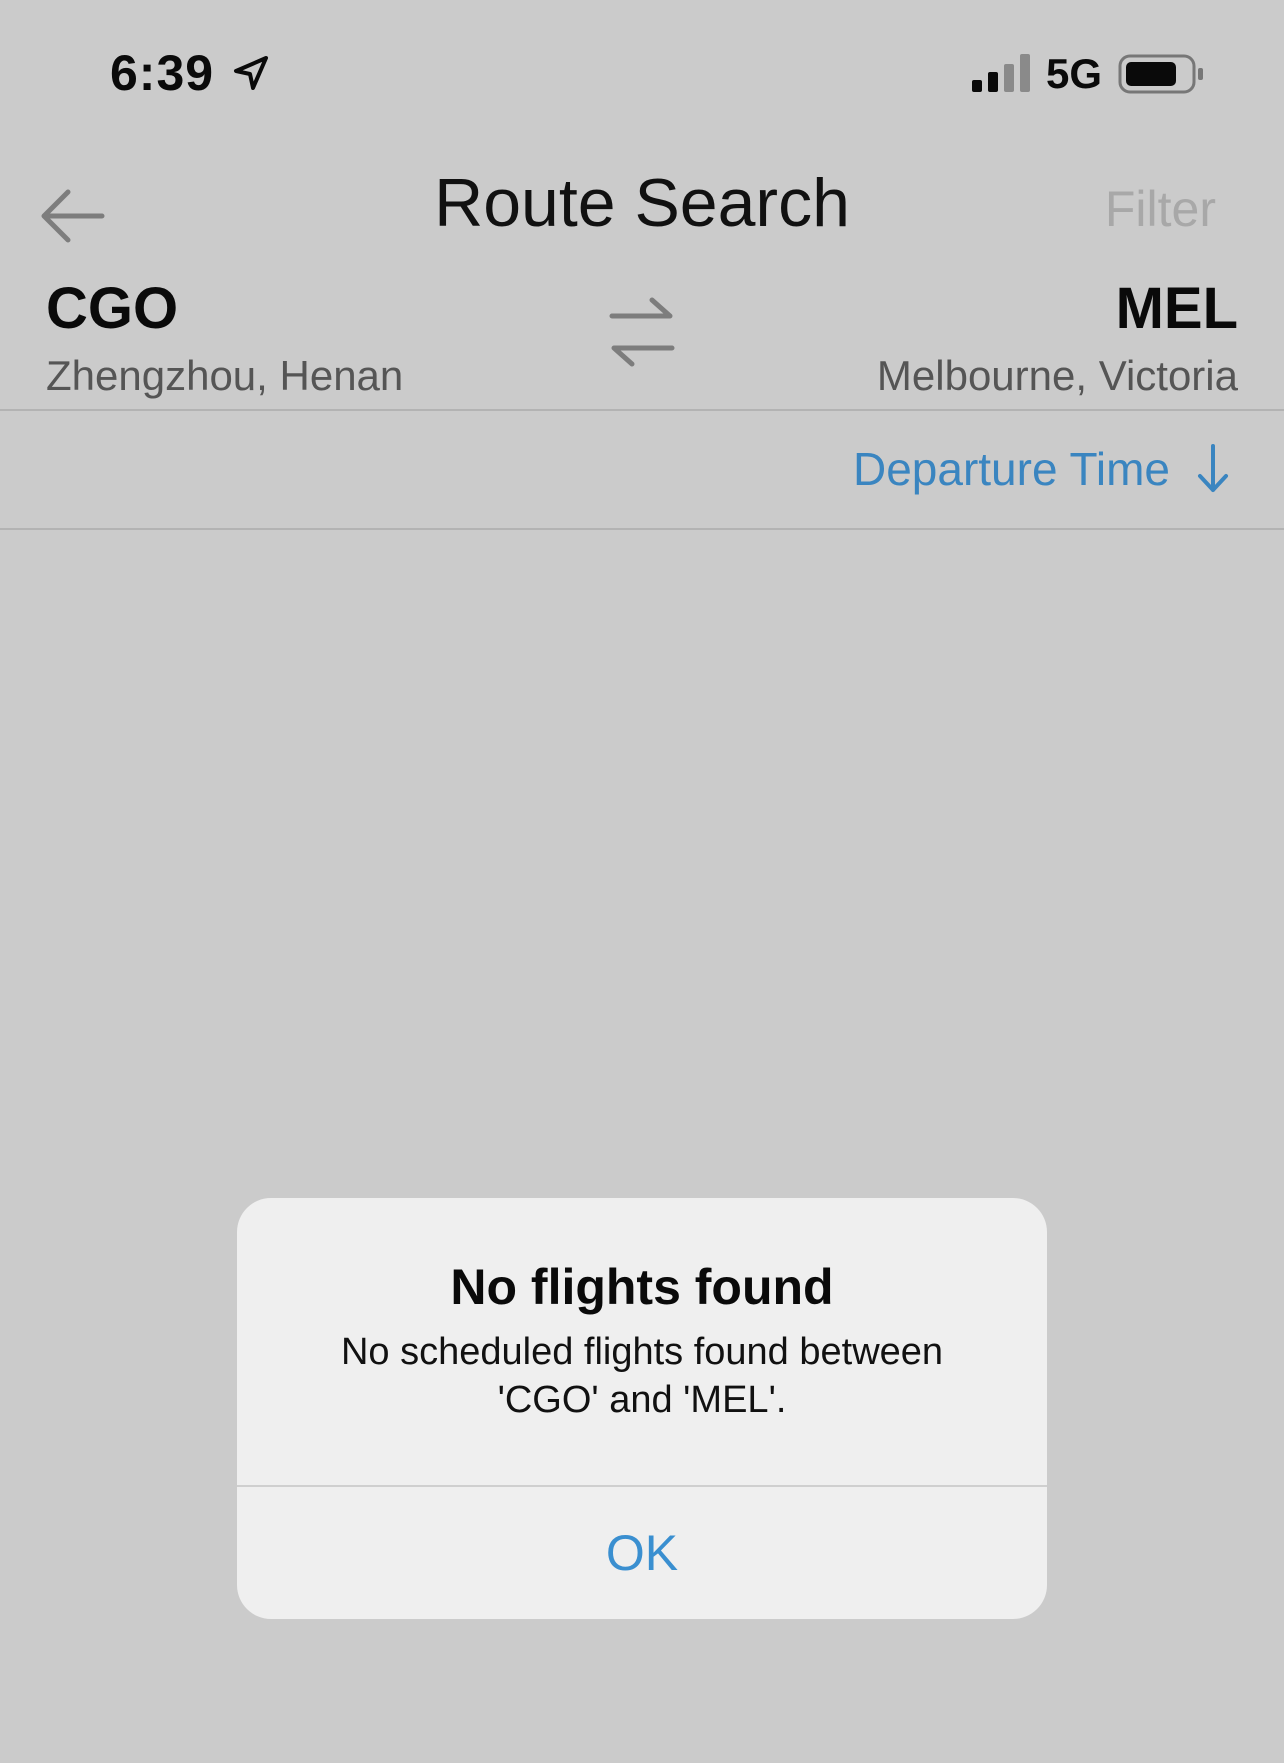 The image size is (1284, 1763). What do you see at coordinates (251, 73) in the screenshot?
I see `location-arrow-icon` at bounding box center [251, 73].